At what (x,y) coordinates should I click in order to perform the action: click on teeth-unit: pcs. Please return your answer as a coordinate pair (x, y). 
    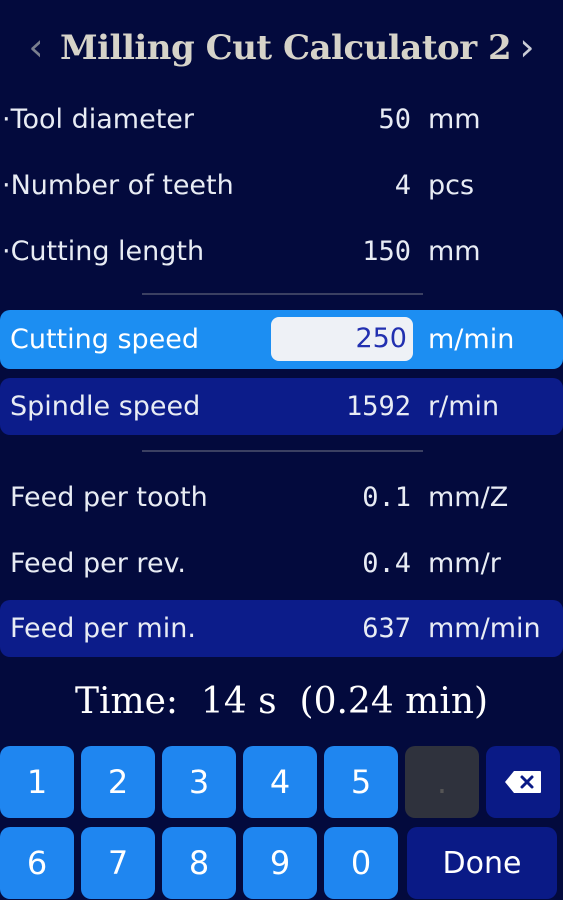
    Looking at the image, I should click on (451, 185).